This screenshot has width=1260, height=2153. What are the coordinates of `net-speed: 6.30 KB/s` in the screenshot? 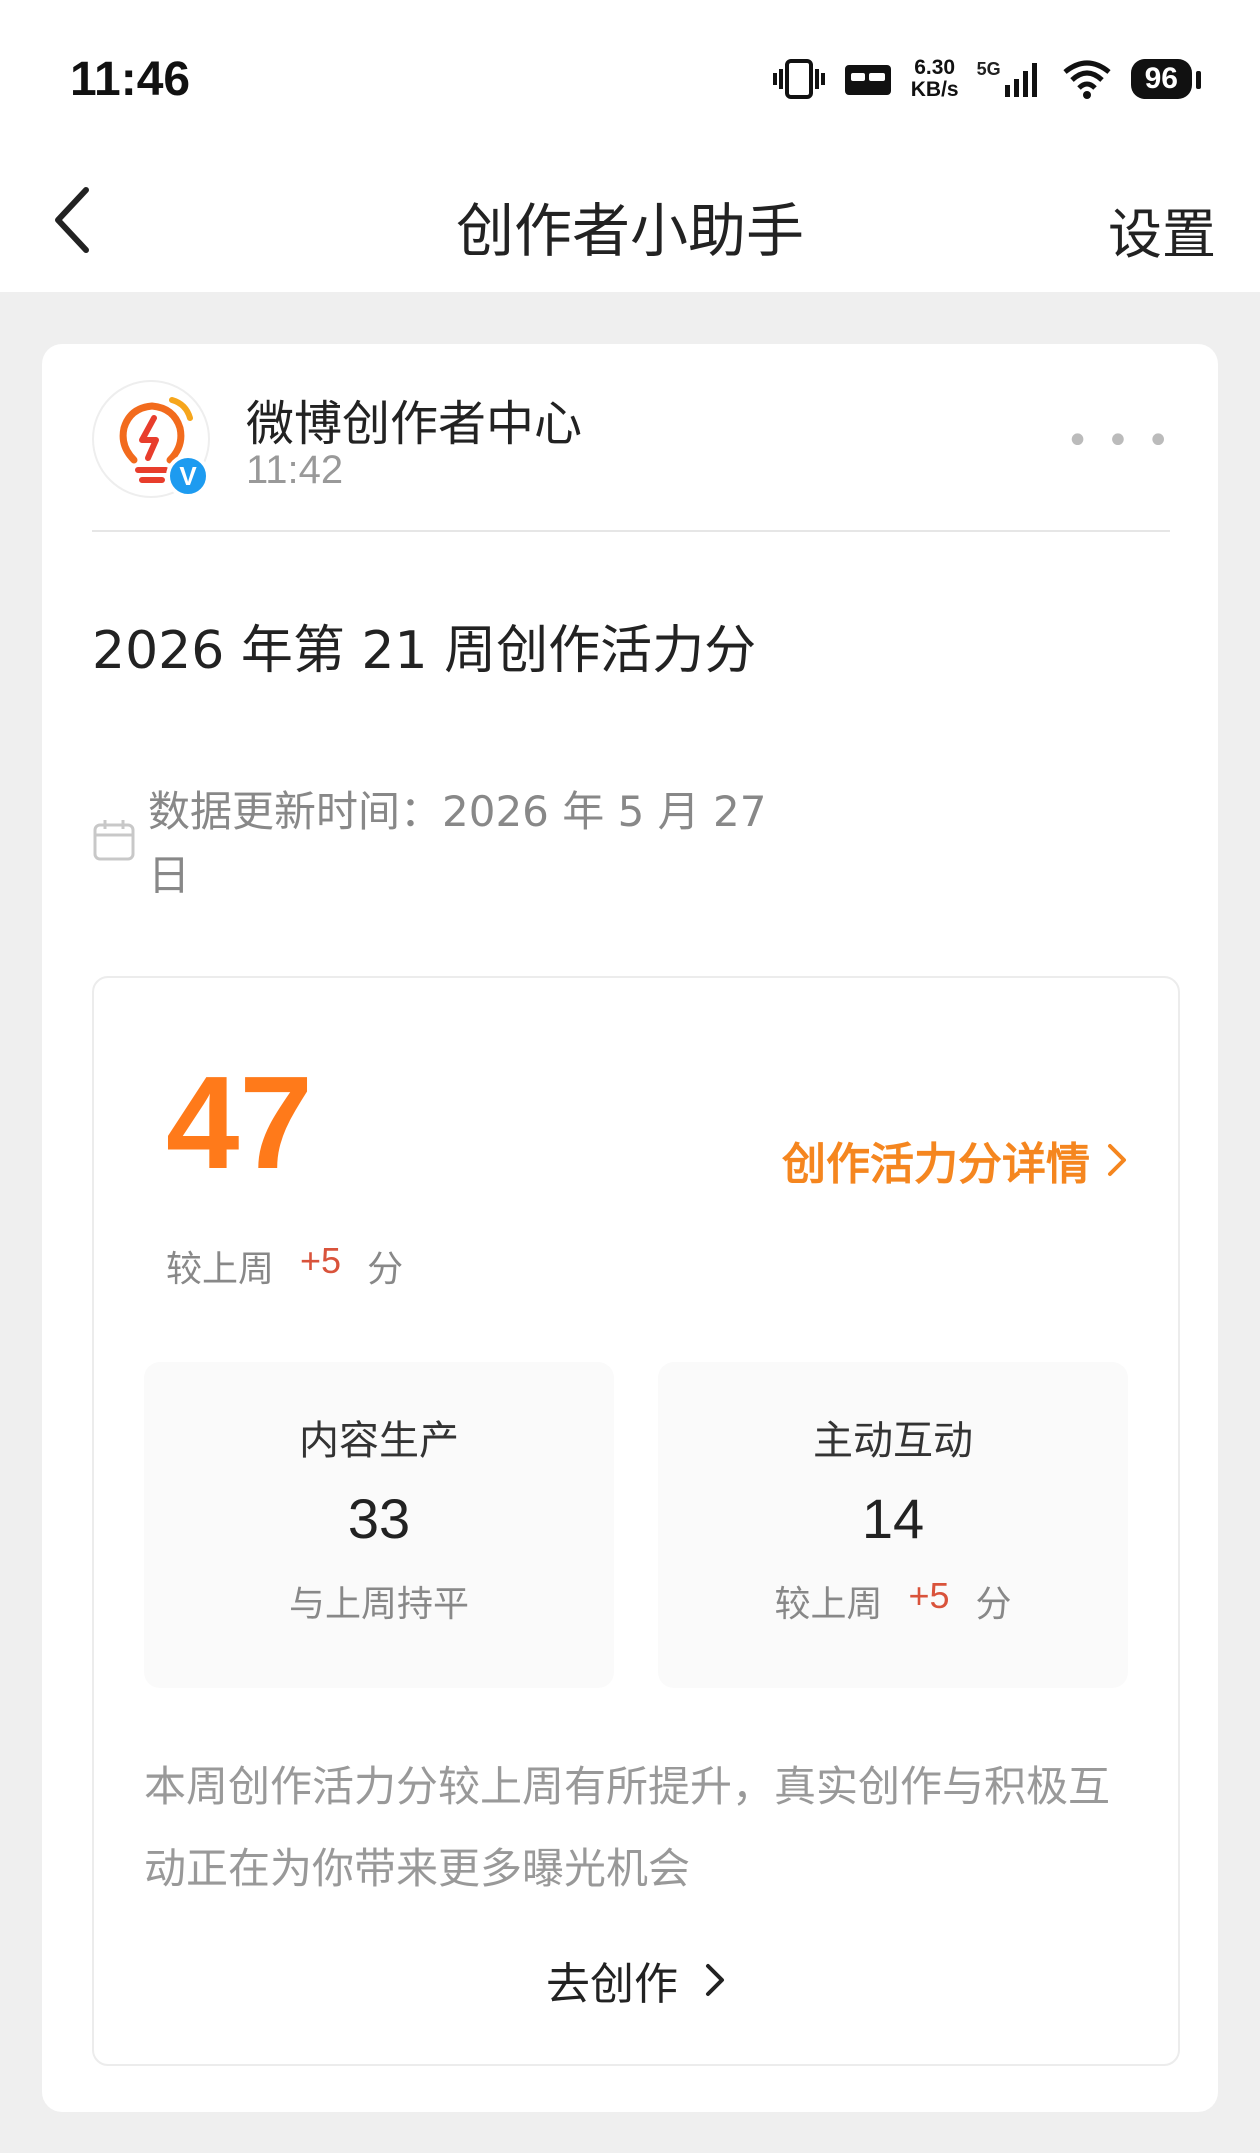 It's located at (935, 79).